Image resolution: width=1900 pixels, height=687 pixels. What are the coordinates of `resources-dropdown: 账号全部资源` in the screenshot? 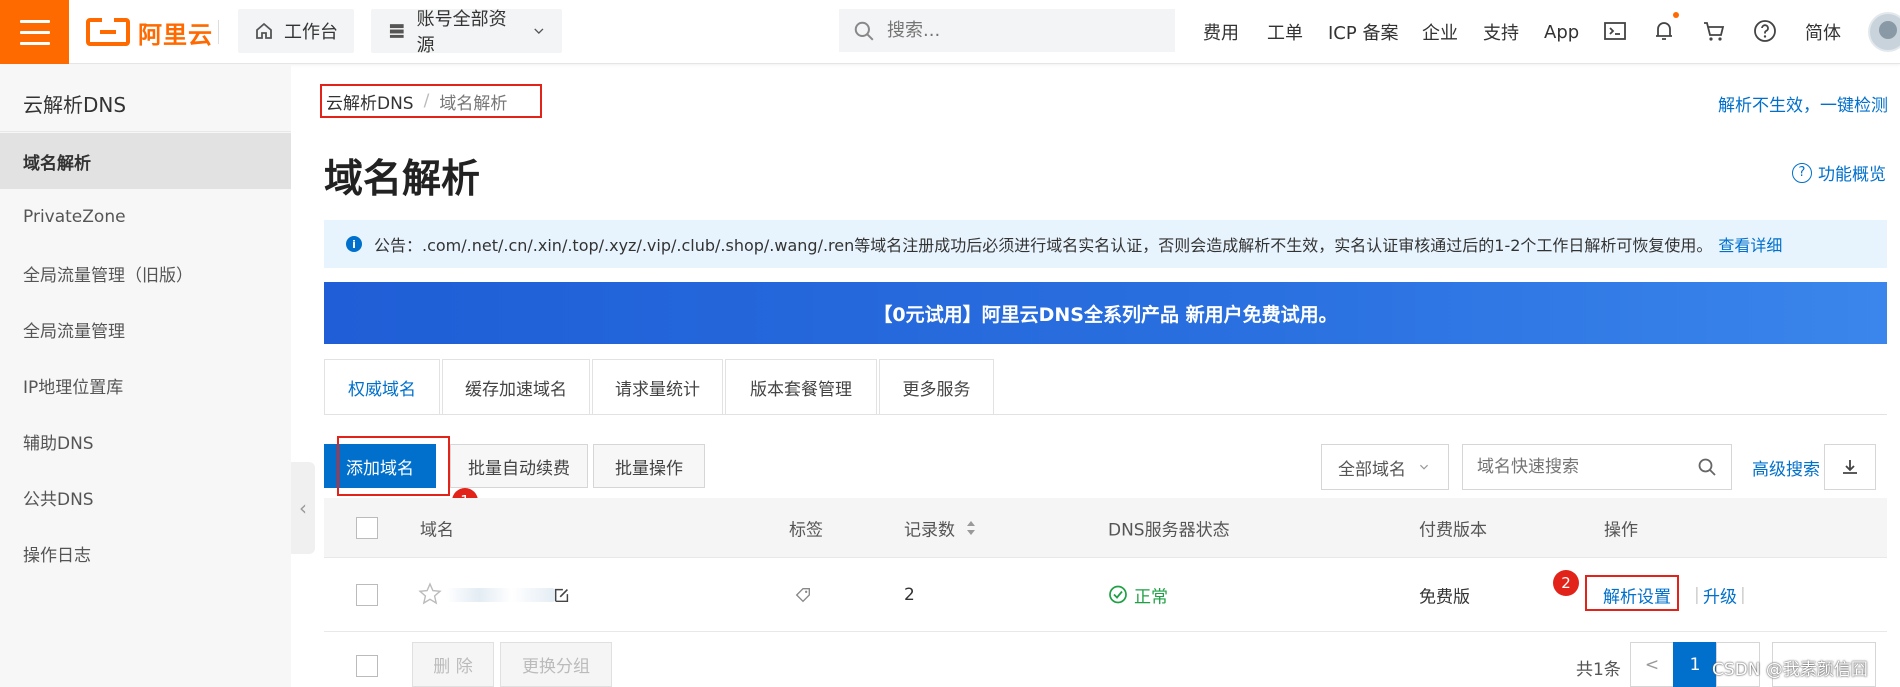 It's located at (466, 32).